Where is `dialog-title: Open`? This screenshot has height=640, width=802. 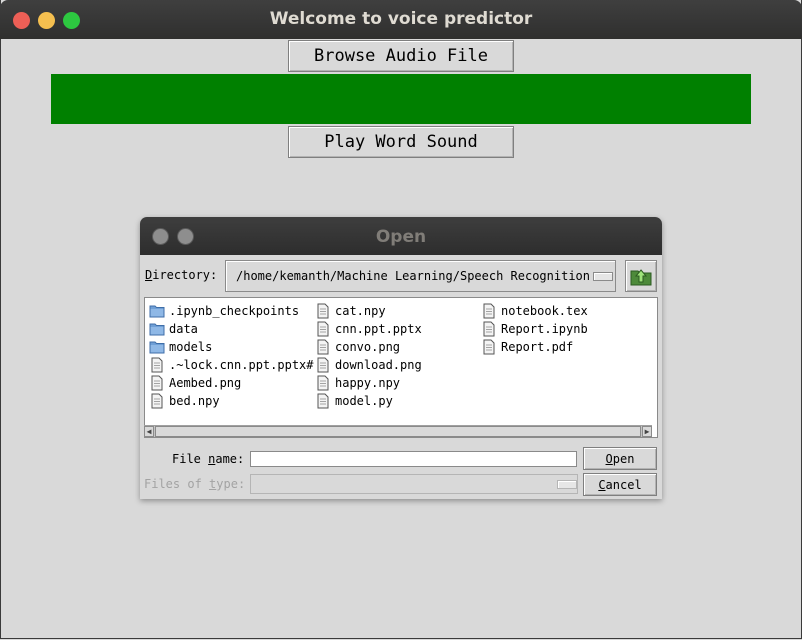 dialog-title: Open is located at coordinates (401, 237).